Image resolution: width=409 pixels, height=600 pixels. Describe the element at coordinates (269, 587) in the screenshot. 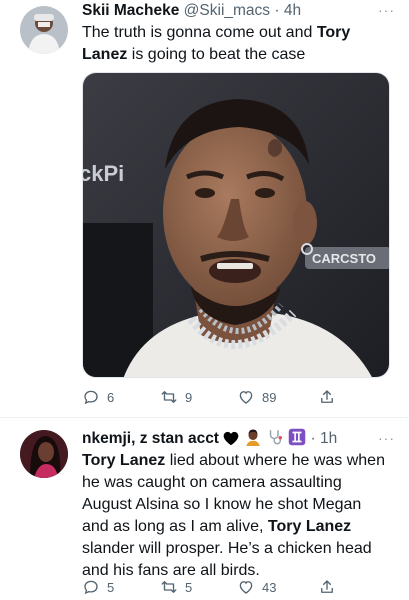

I see `like-count: 43` at that location.